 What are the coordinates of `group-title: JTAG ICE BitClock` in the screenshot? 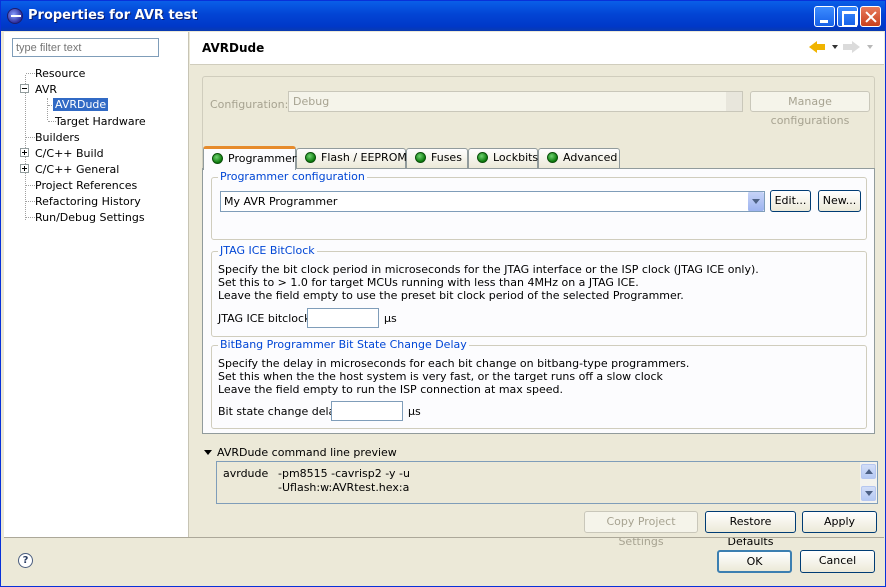 It's located at (267, 250).